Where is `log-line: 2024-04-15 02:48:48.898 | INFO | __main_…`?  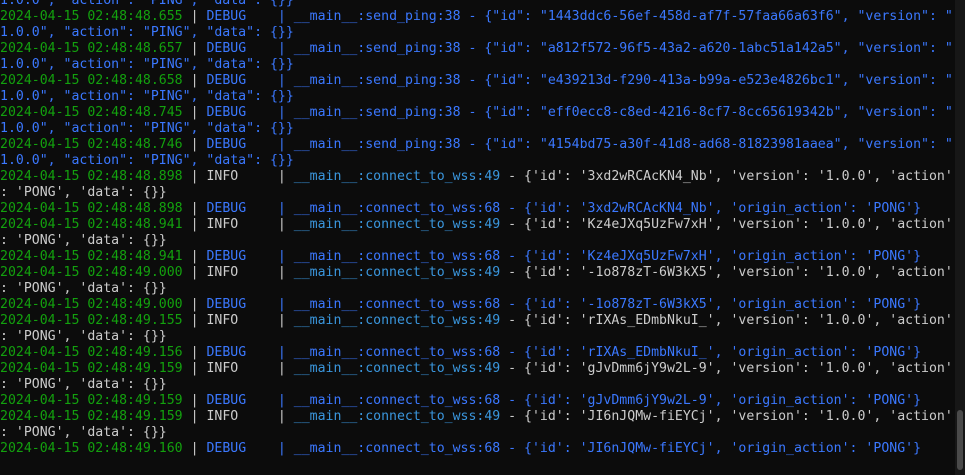
log-line: 2024-04-15 02:48:48.898 | INFO | __main_… is located at coordinates (477, 177).